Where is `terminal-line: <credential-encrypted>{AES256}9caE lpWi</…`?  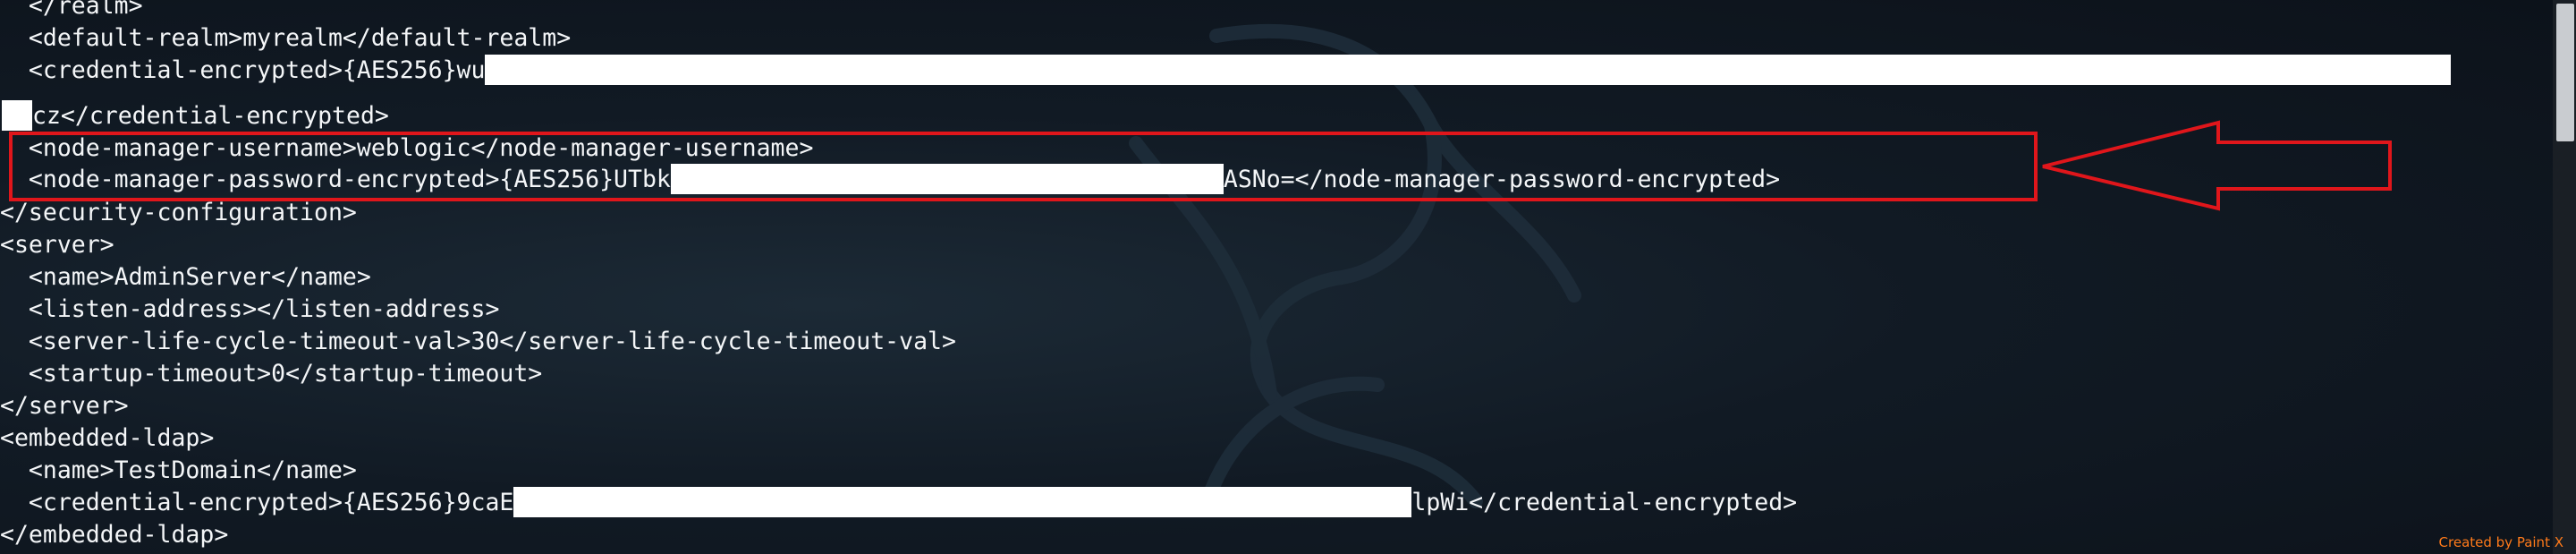
terminal-line: <credential-encrypted>{AES256}9caE lpWi</… is located at coordinates (898, 502).